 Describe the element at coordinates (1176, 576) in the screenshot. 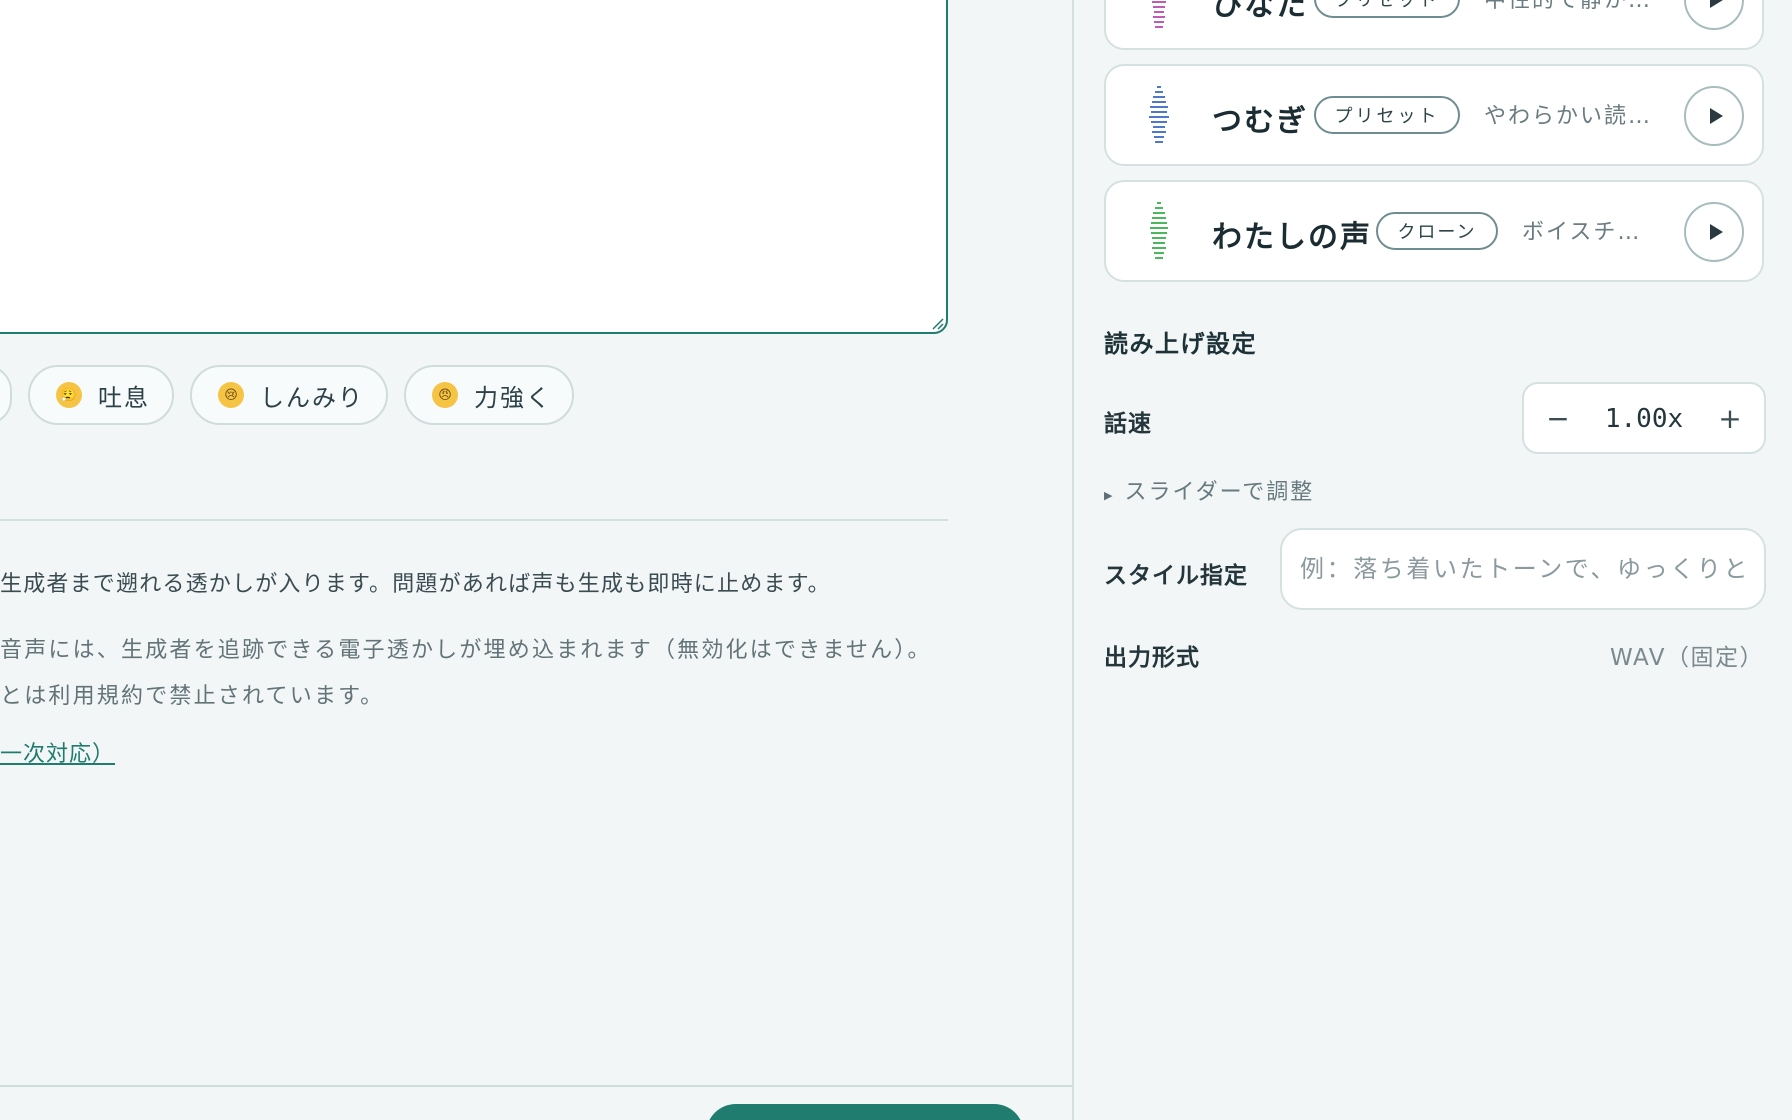

I see `style-label: スタイル指定` at that location.